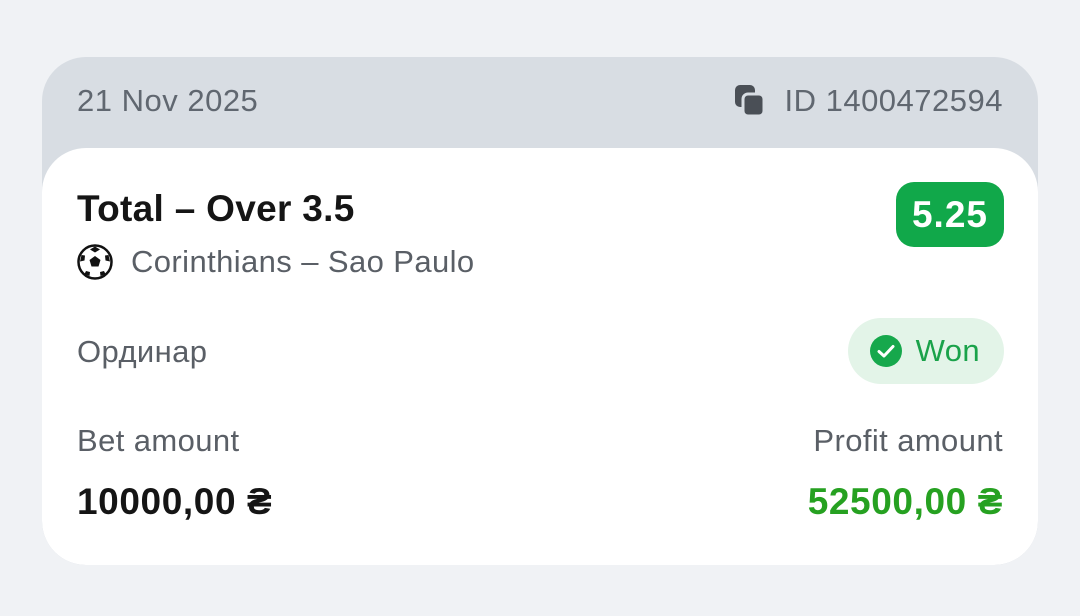  I want to click on bet-id-group: ID 1400472594, so click(868, 101).